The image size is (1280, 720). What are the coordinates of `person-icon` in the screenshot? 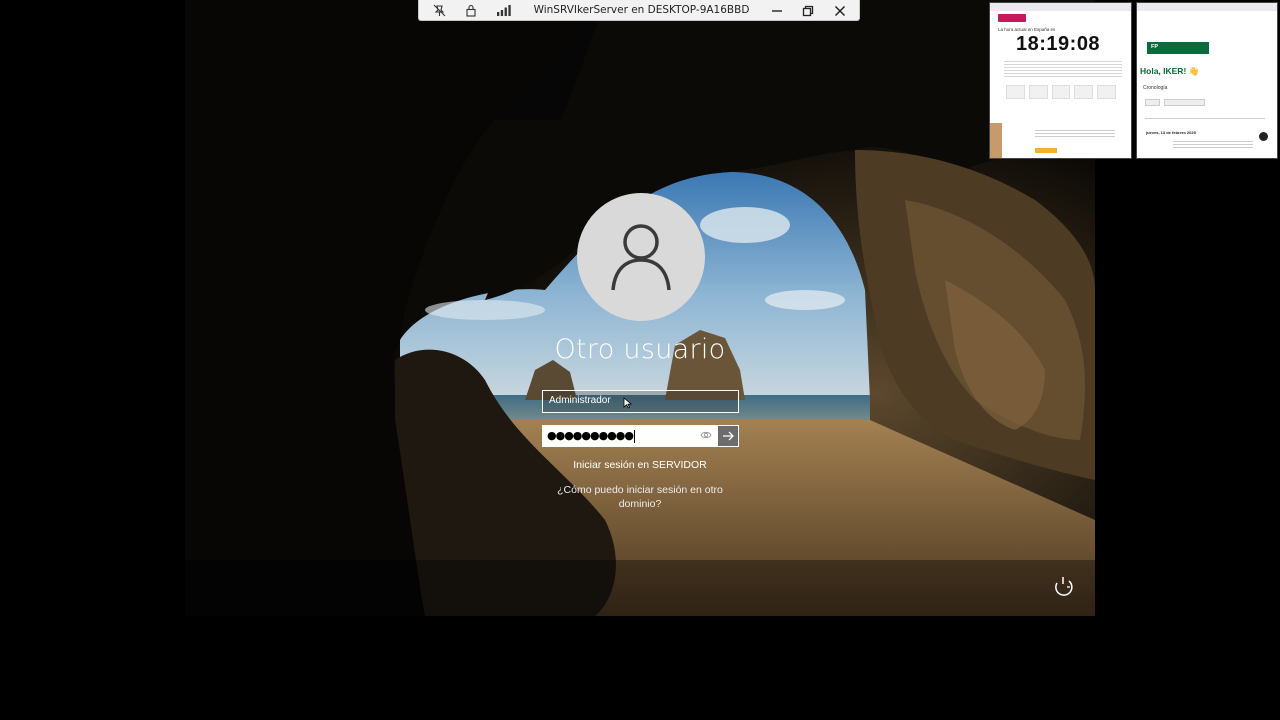 It's located at (641, 257).